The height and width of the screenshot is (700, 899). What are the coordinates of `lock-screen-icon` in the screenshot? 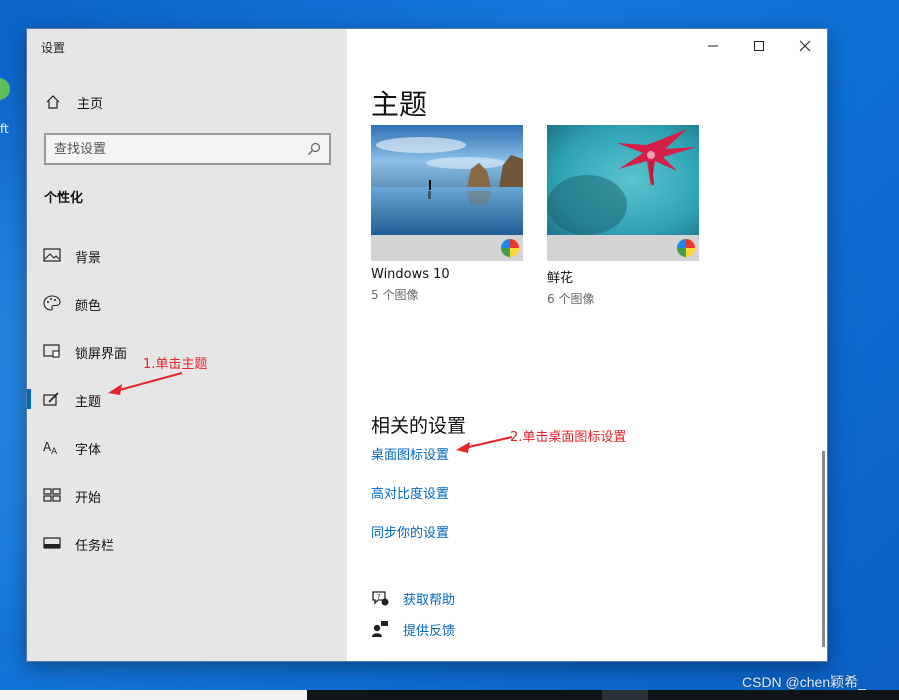 It's located at (51, 351).